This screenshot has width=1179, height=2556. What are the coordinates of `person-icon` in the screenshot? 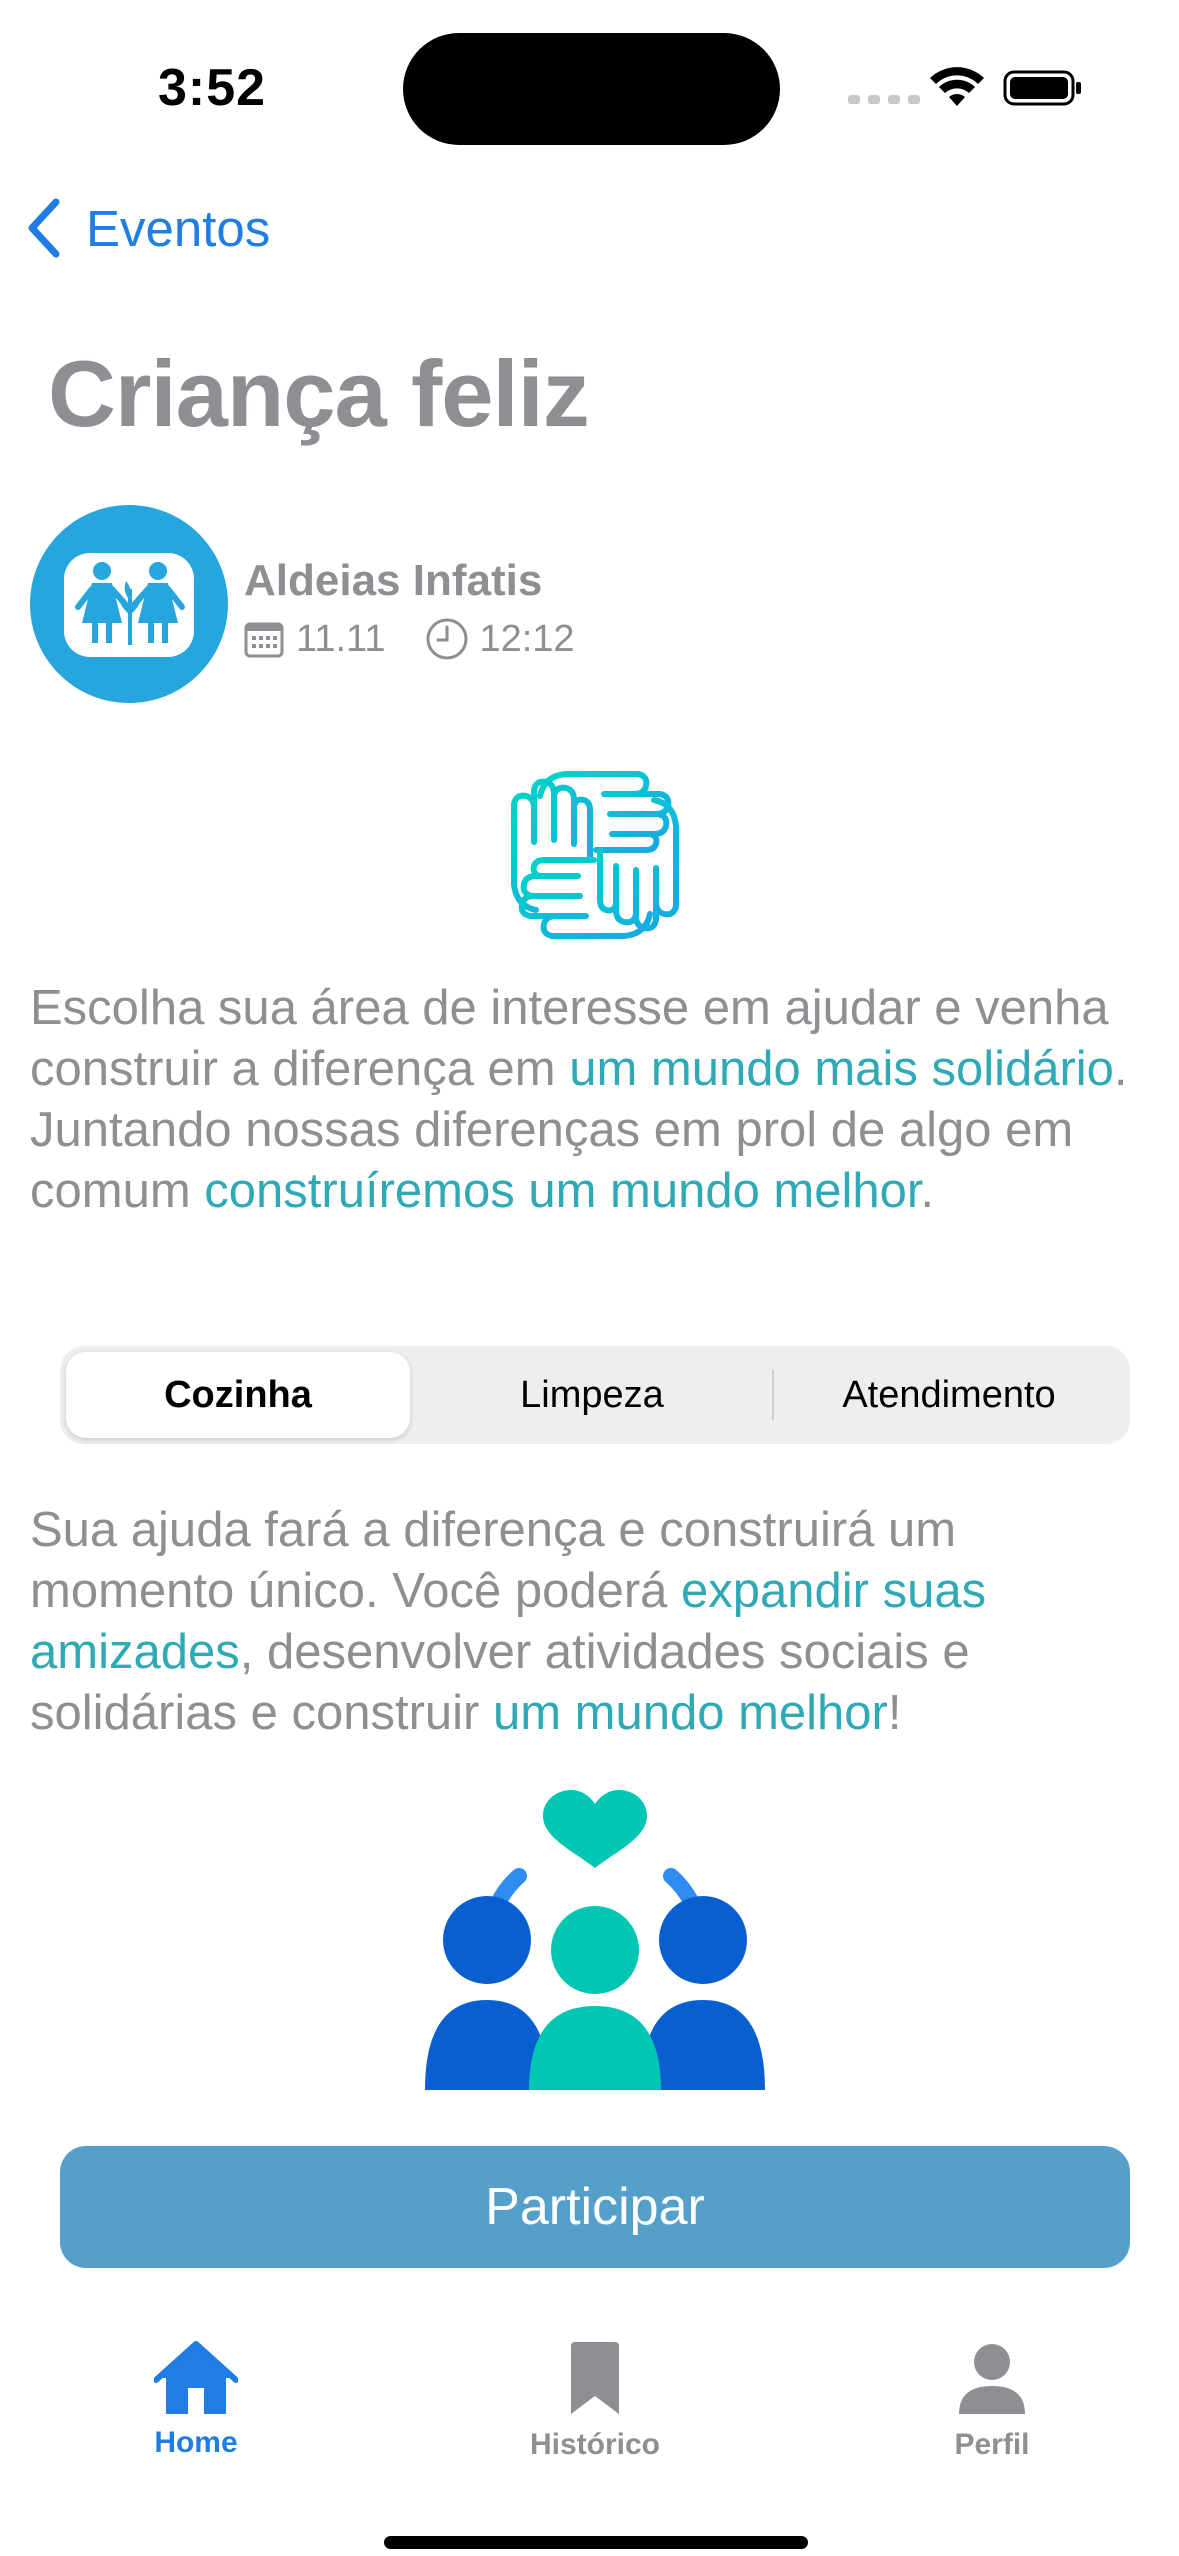 It's located at (992, 2379).